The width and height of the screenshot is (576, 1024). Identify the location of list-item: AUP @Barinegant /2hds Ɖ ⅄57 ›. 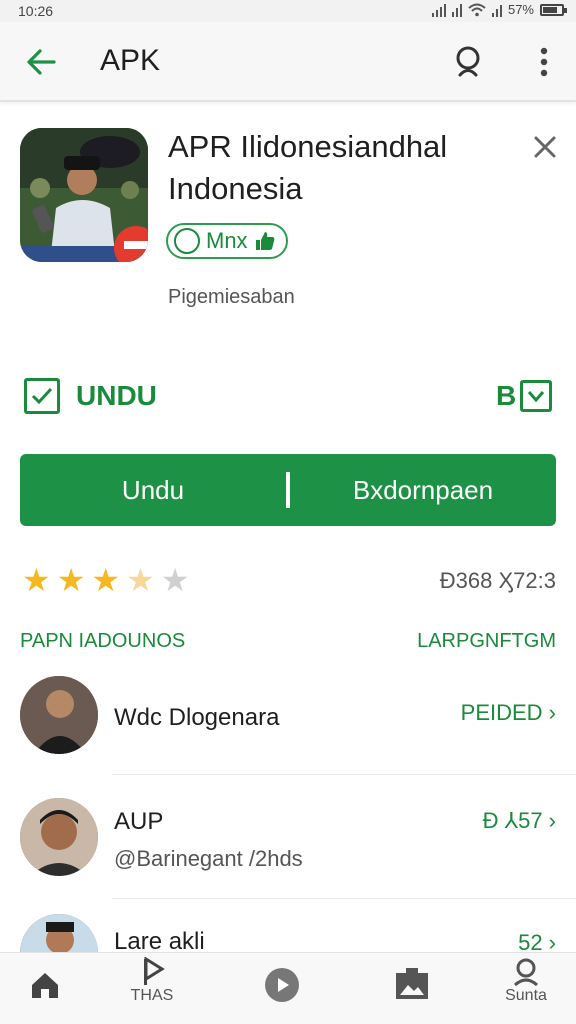
(288, 838).